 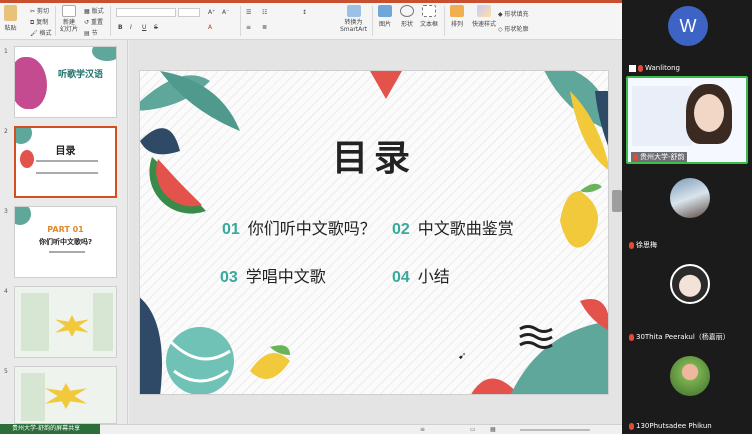 What do you see at coordinates (304, 12) in the screenshot?
I see `line-spacing-button: ↕` at bounding box center [304, 12].